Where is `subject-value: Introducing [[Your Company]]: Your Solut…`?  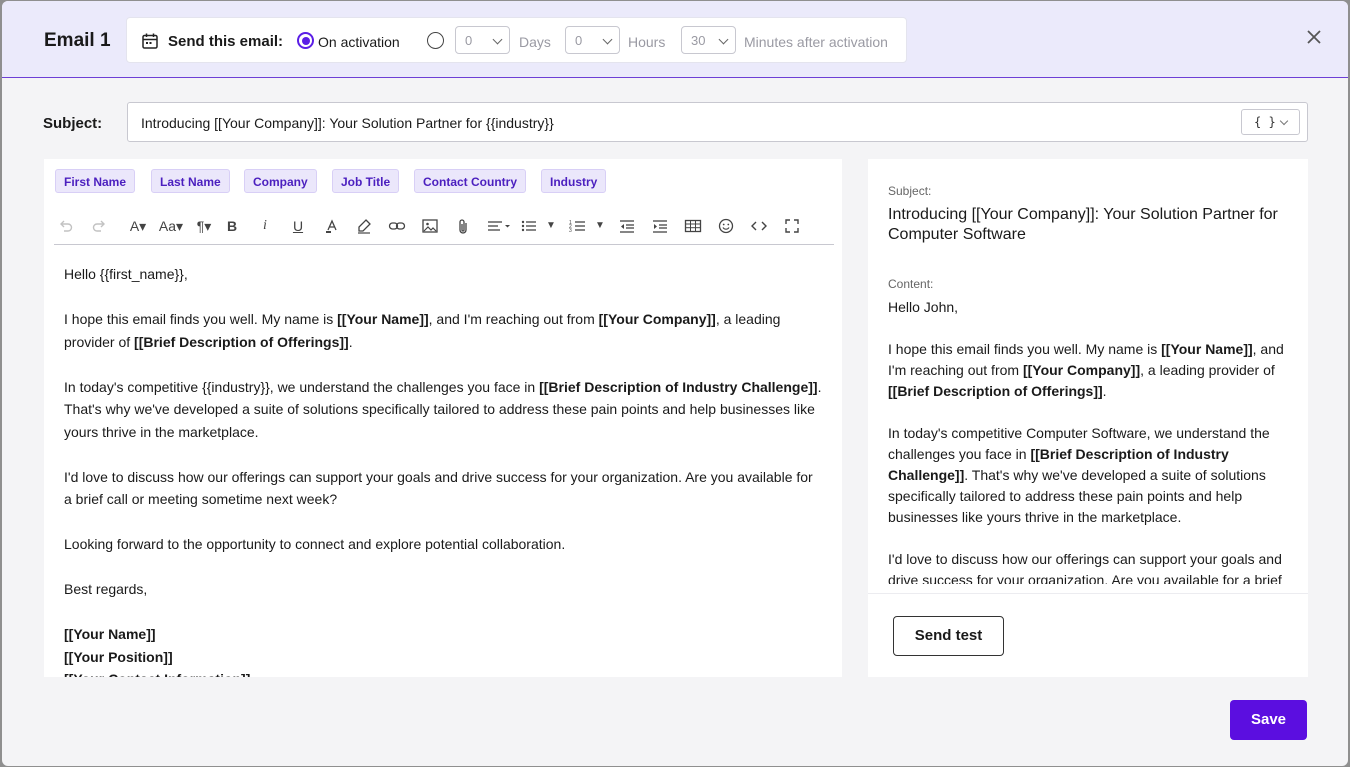 subject-value: Introducing [[Your Company]]: Your Solut… is located at coordinates (347, 123).